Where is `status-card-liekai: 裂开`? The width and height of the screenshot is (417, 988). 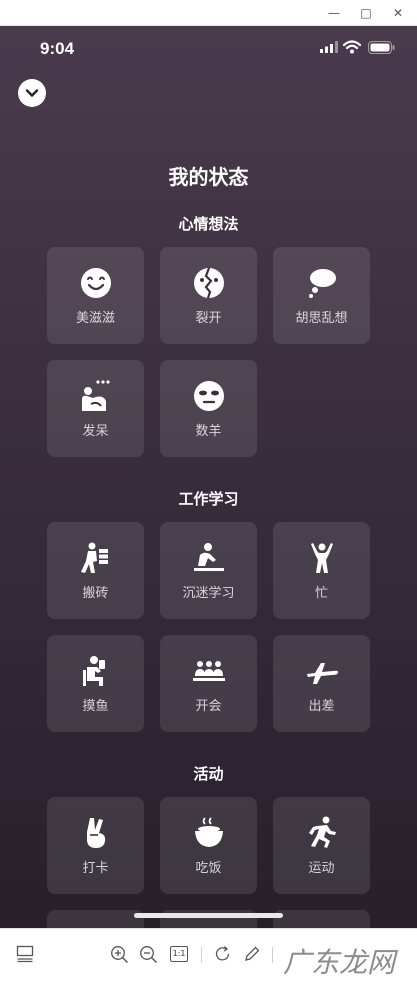 status-card-liekai: 裂开 is located at coordinates (208, 295).